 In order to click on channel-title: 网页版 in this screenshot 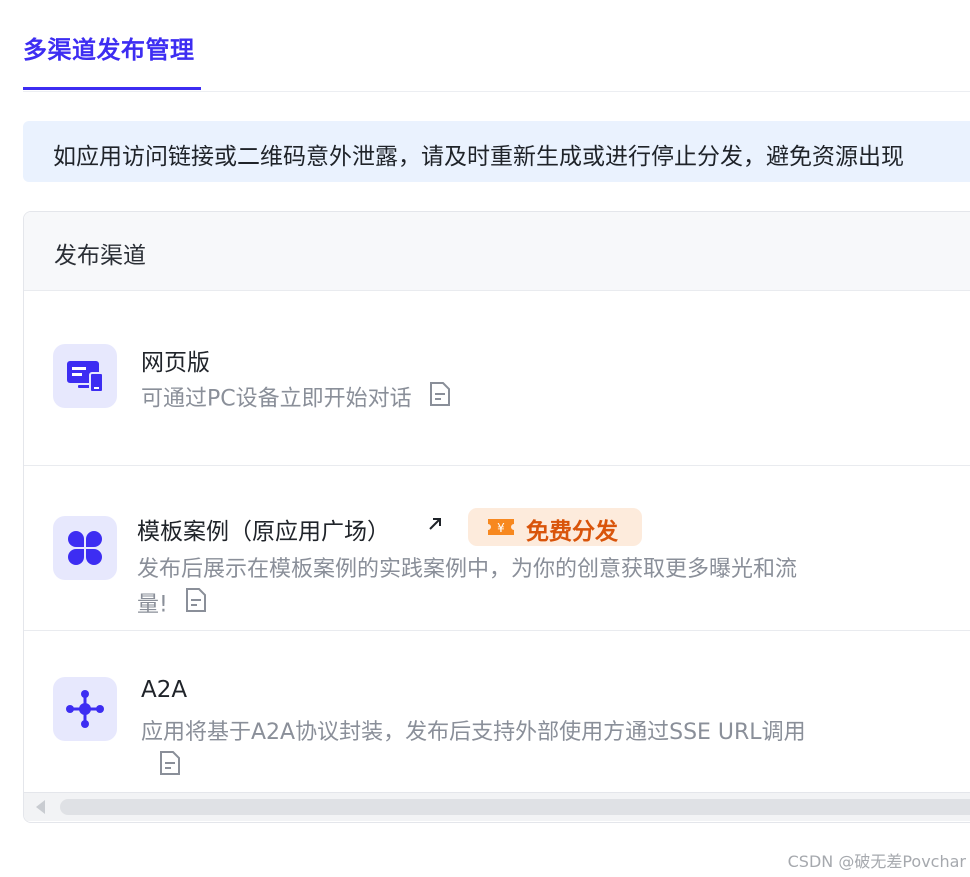, I will do `click(175, 363)`.